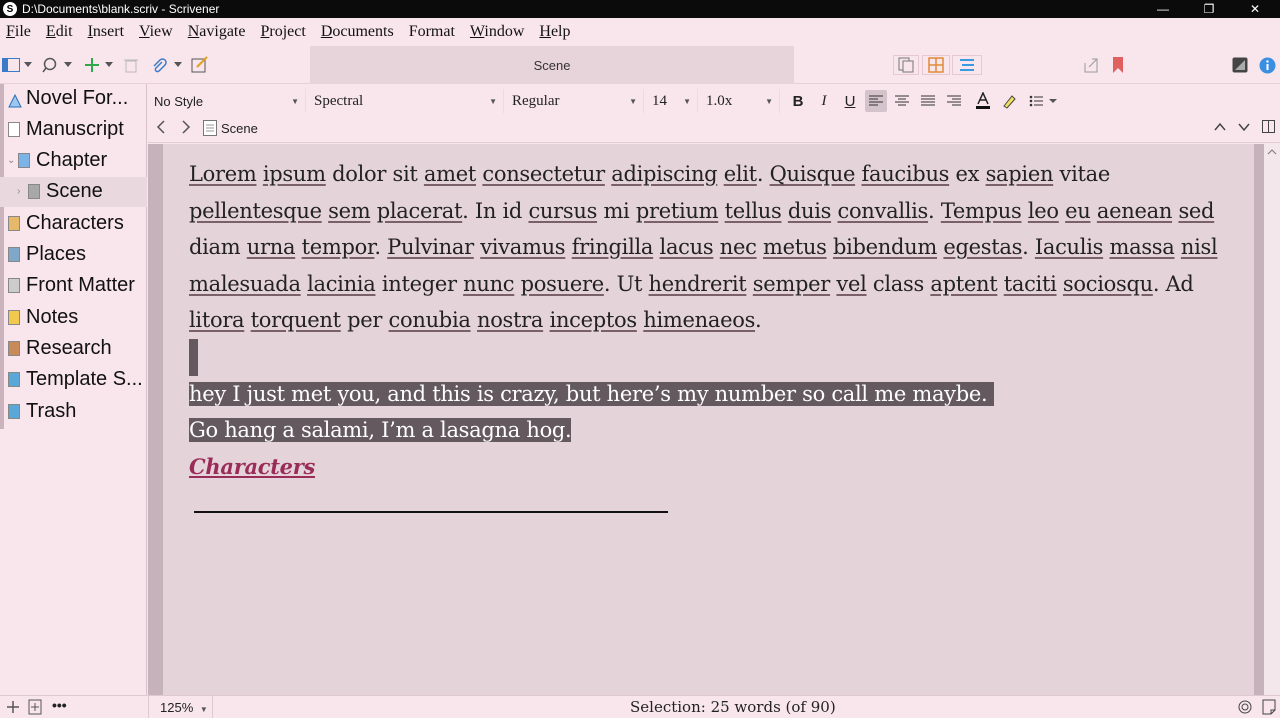 This screenshot has height=718, width=1280. Describe the element at coordinates (850, 101) in the screenshot. I see `underline-button: U` at that location.